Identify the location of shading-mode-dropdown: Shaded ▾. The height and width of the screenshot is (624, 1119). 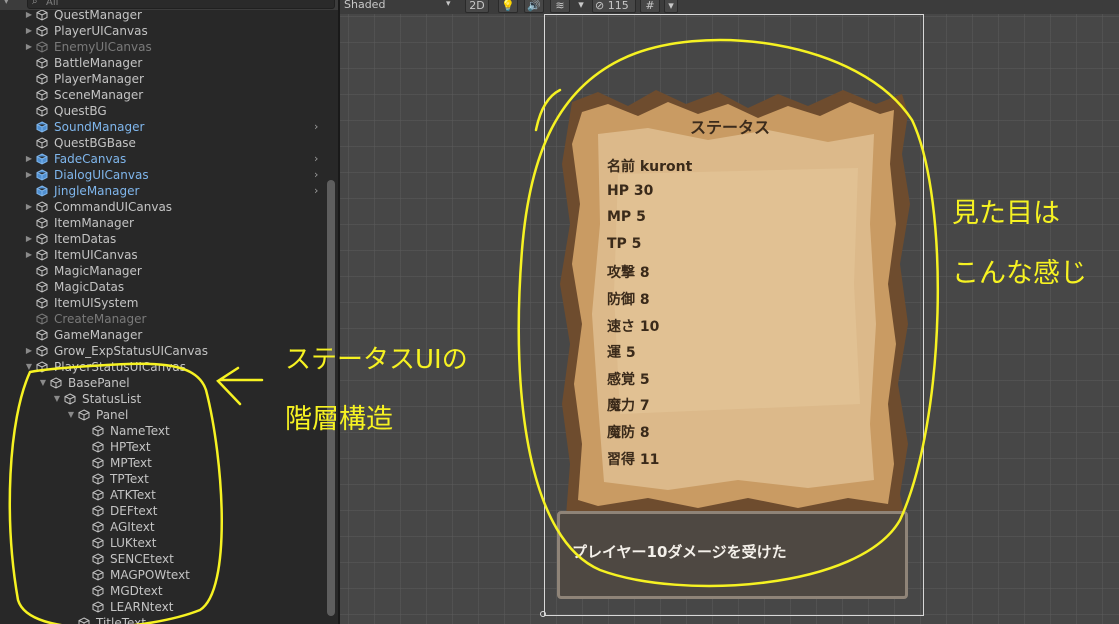
(400, 6).